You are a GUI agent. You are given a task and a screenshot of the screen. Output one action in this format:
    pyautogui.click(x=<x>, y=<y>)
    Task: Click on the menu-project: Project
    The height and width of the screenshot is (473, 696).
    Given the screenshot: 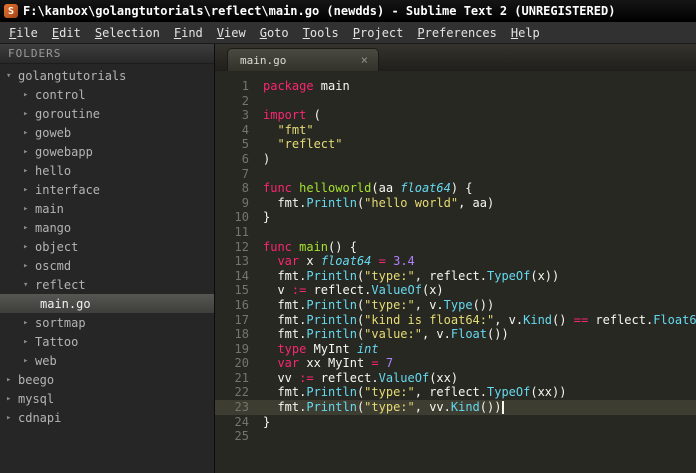 What is the action you would take?
    pyautogui.click(x=378, y=32)
    